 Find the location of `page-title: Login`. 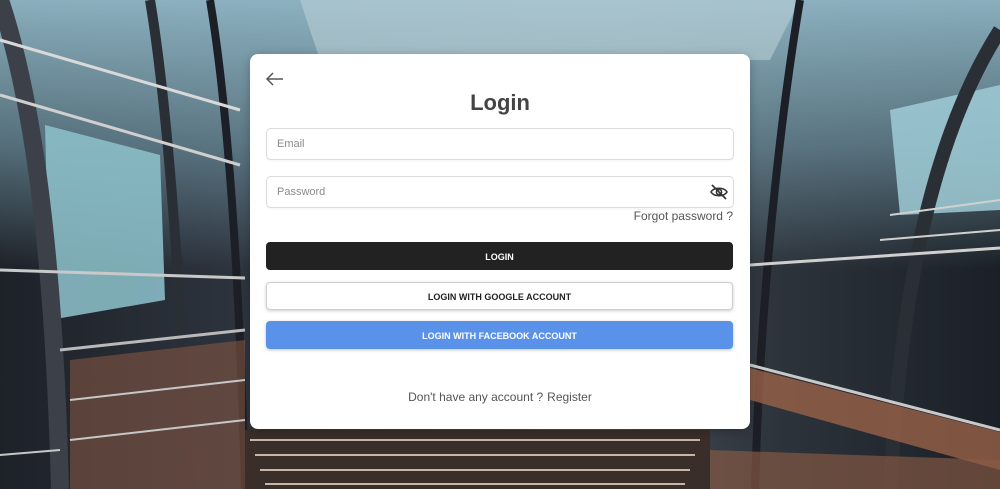

page-title: Login is located at coordinates (500, 102).